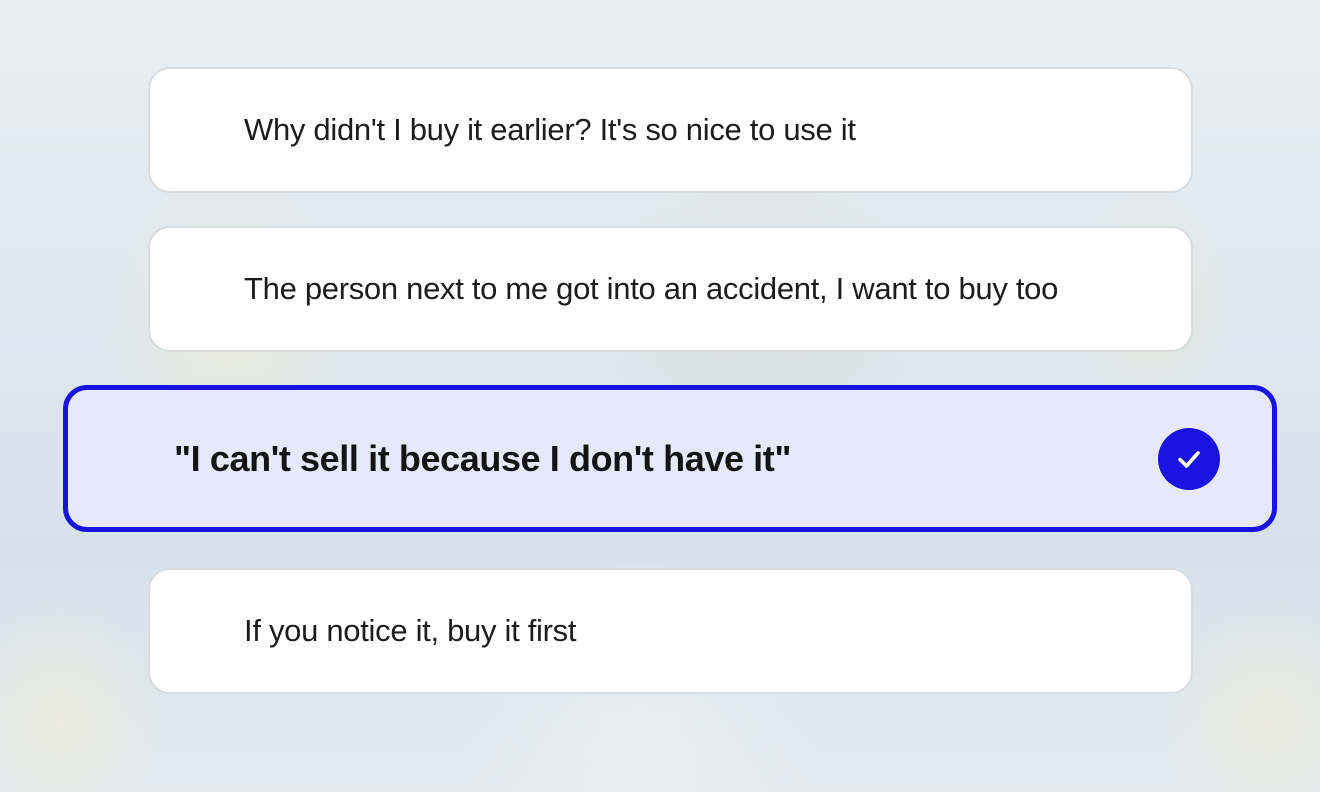 The image size is (1320, 792). Describe the element at coordinates (410, 630) in the screenshot. I see `answer-option-label: If you notice it, buy it first` at that location.